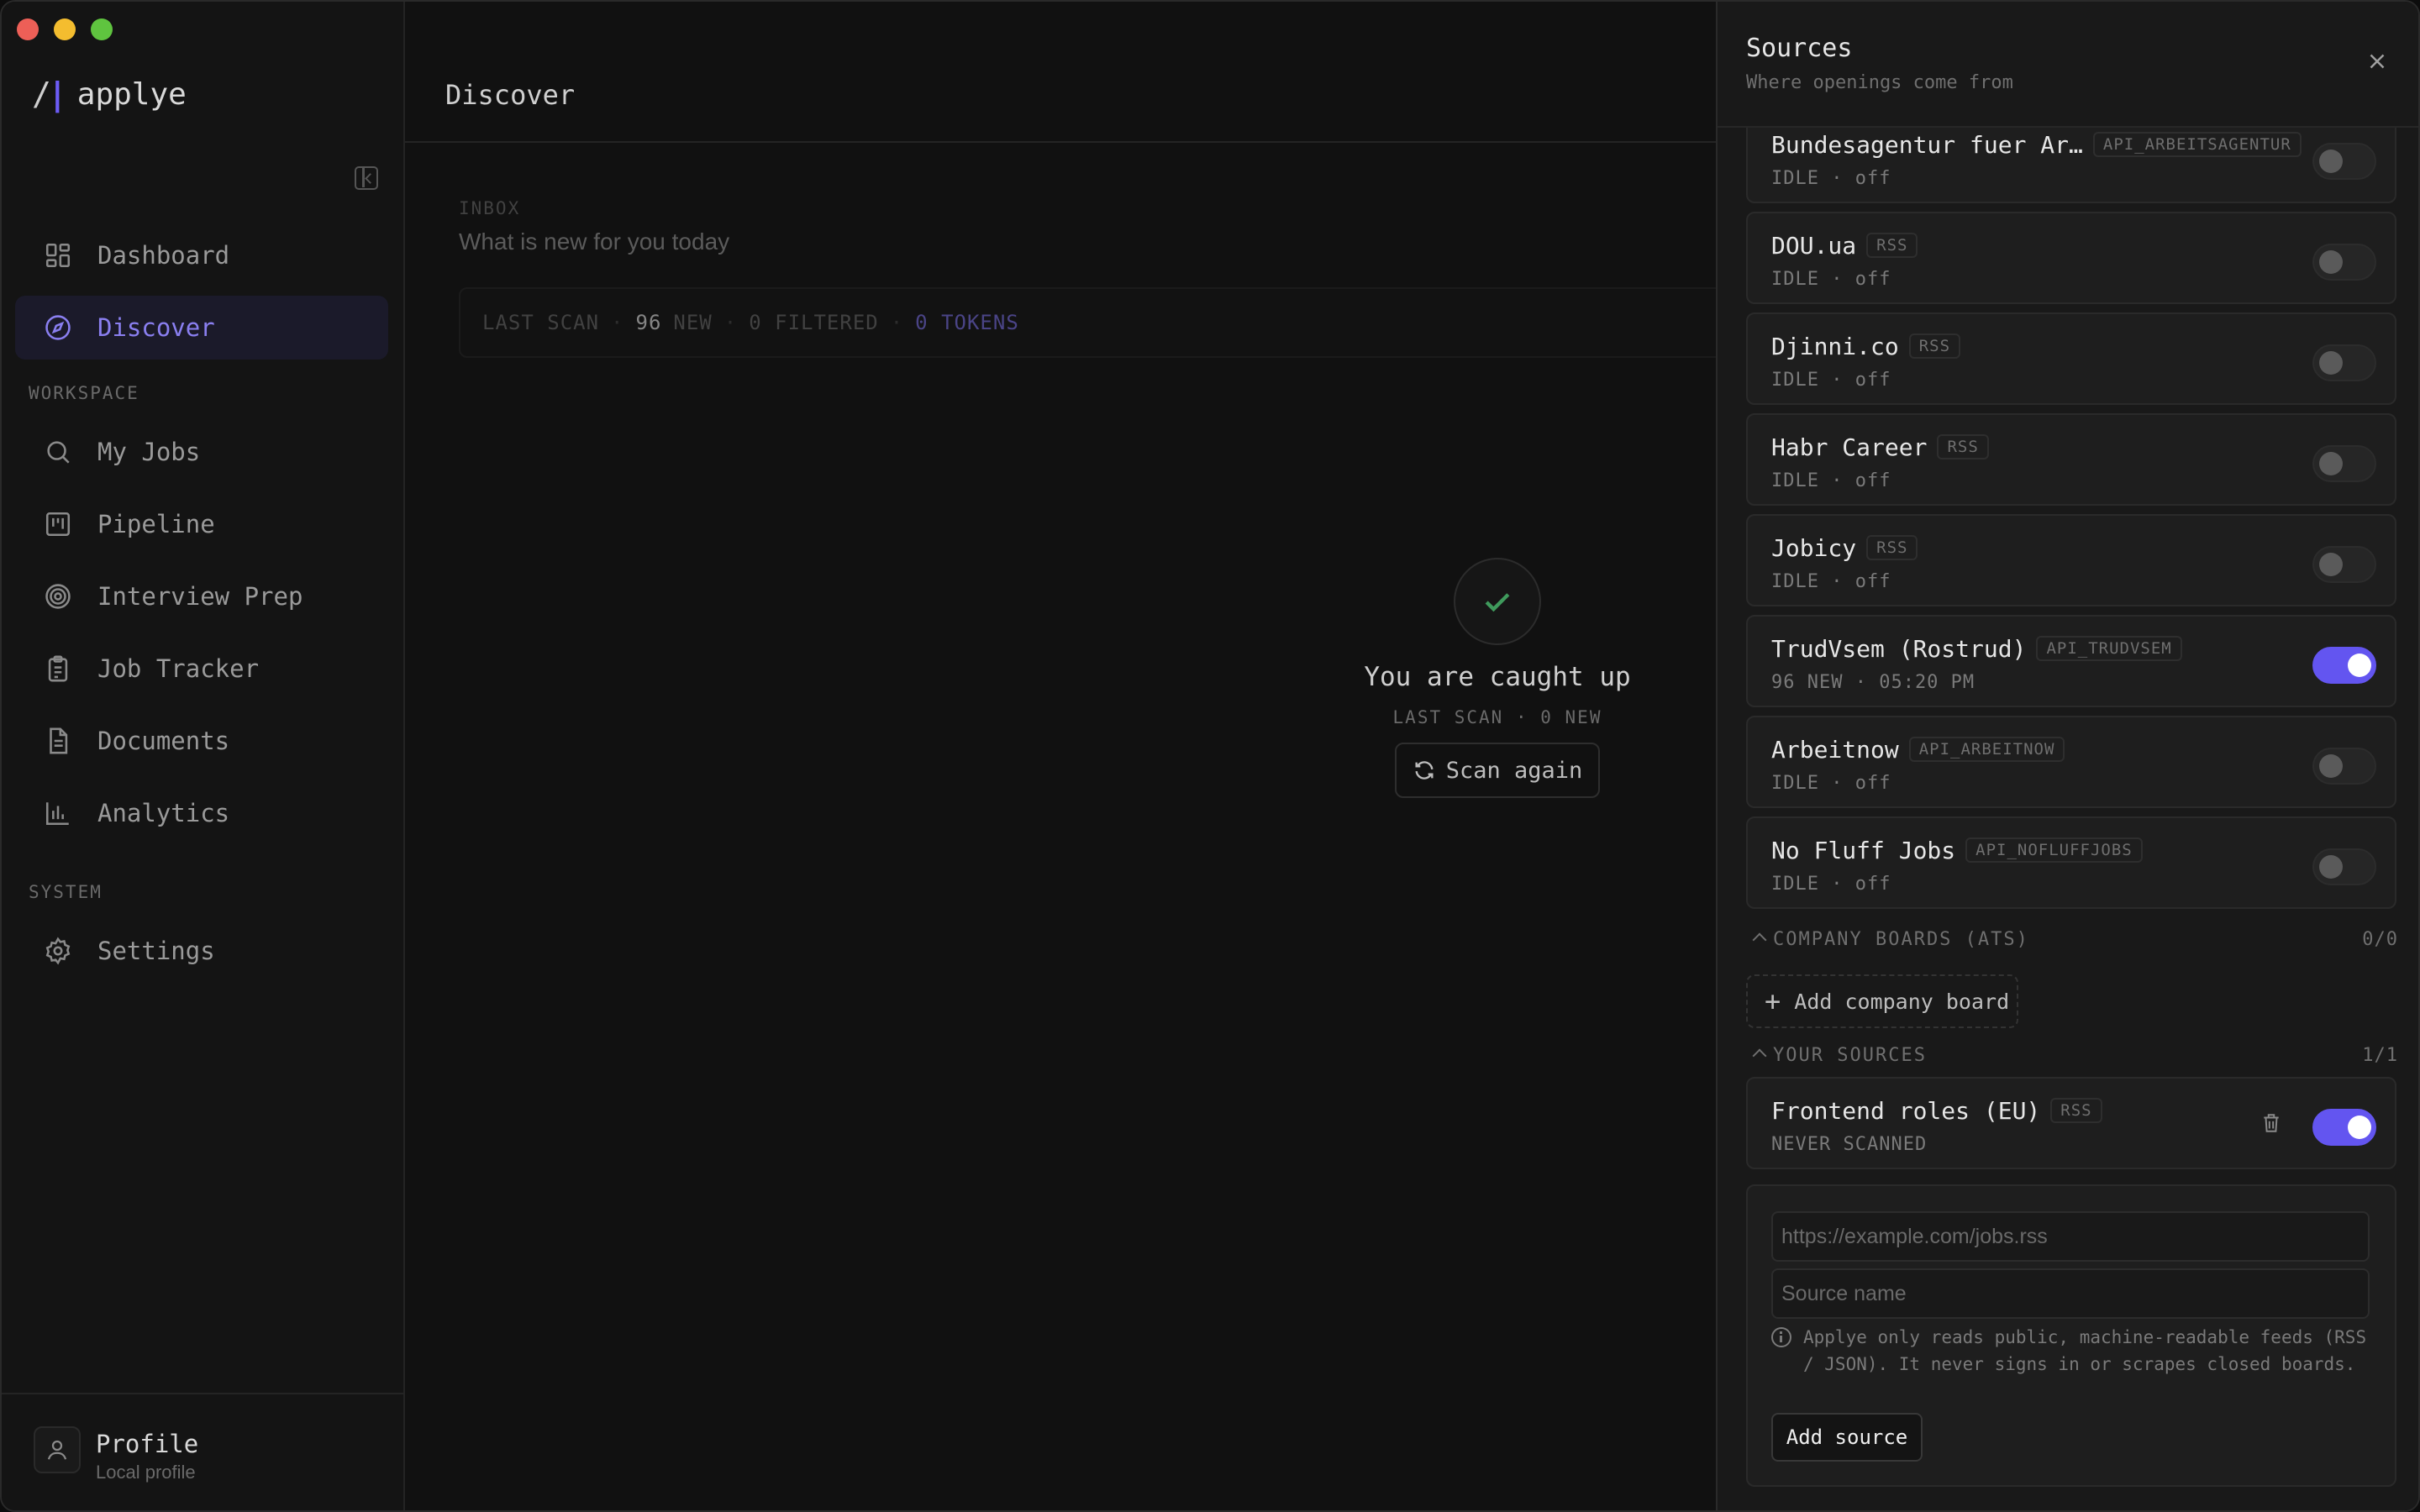  What do you see at coordinates (2271, 1123) in the screenshot?
I see `trash-icon` at bounding box center [2271, 1123].